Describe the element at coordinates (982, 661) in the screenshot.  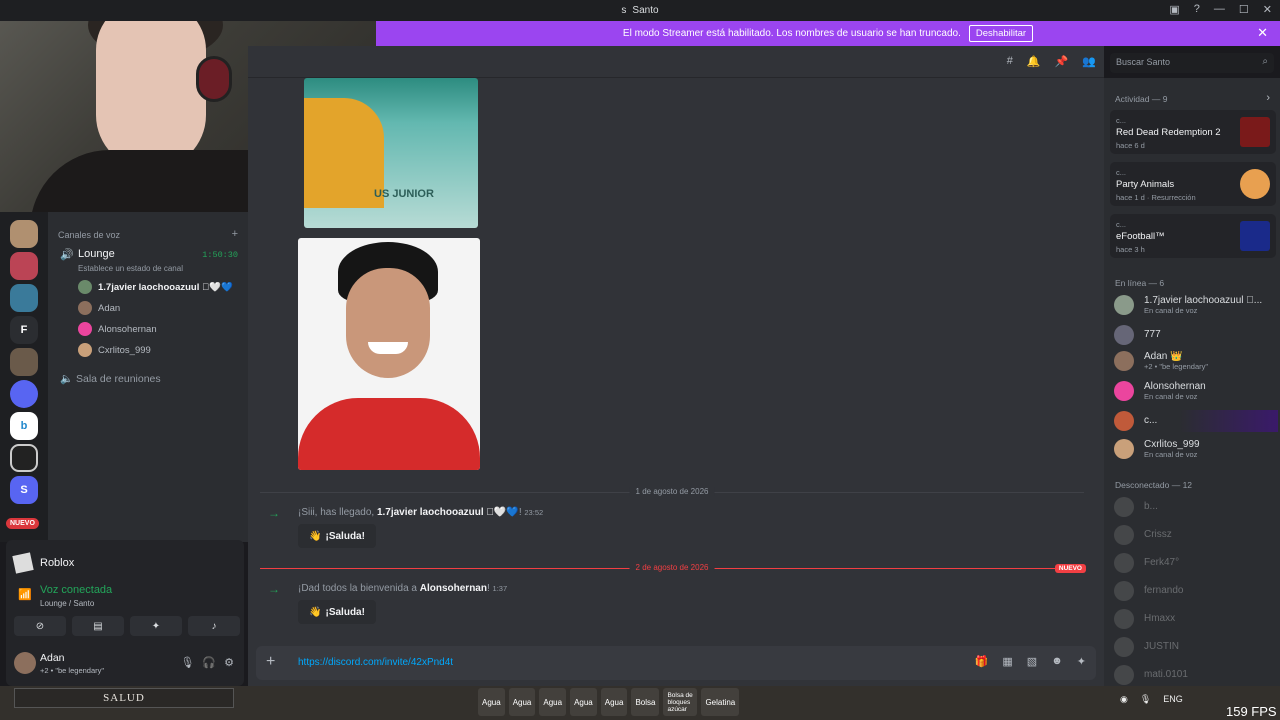
I see `gift-icon: 🎁` at that location.